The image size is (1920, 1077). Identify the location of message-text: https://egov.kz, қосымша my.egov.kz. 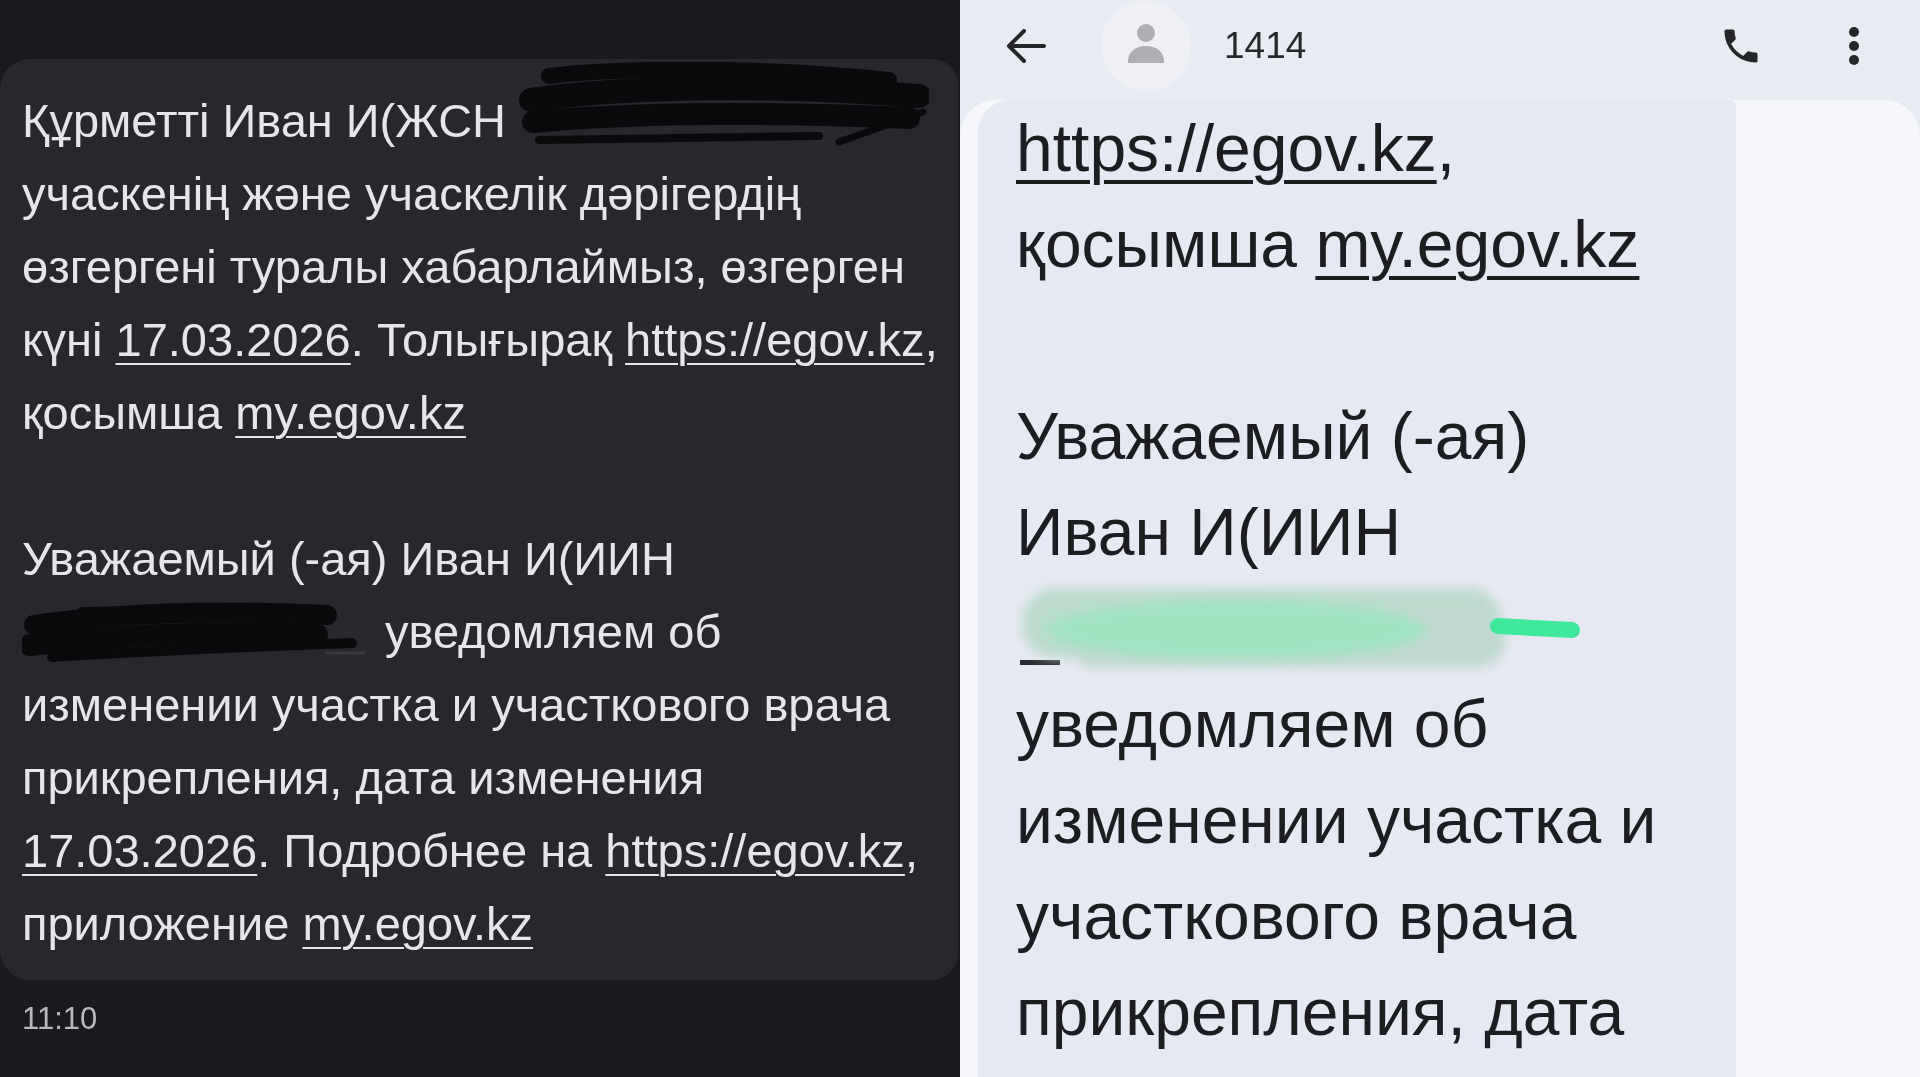
(1328, 196).